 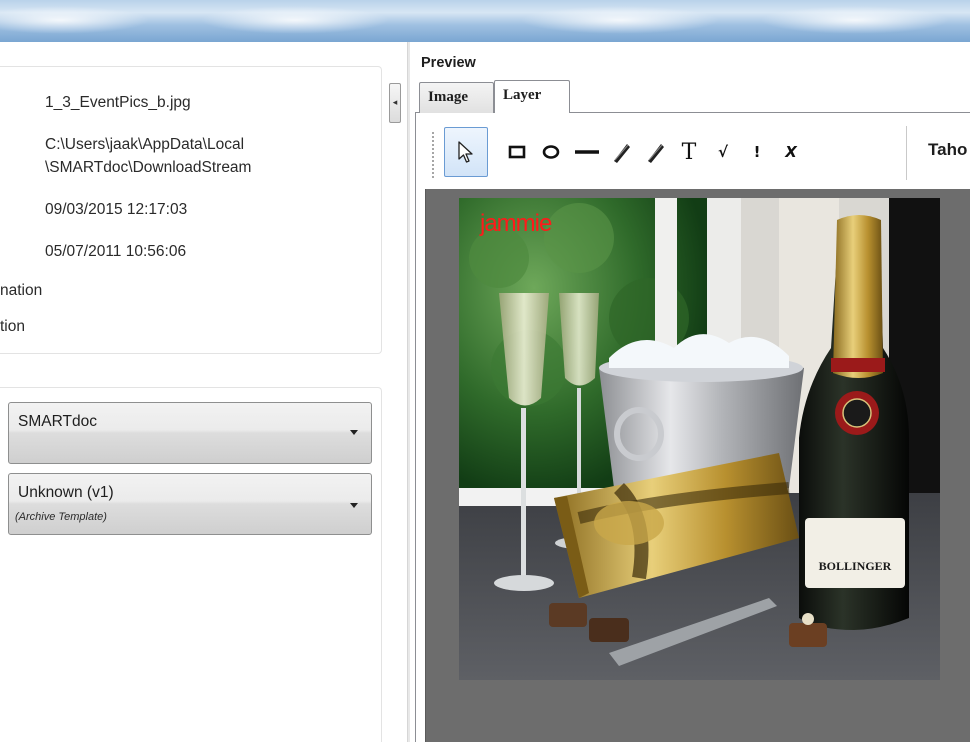 What do you see at coordinates (190, 433) in the screenshot?
I see `archive-location-dropdown: SMARTdoc` at bounding box center [190, 433].